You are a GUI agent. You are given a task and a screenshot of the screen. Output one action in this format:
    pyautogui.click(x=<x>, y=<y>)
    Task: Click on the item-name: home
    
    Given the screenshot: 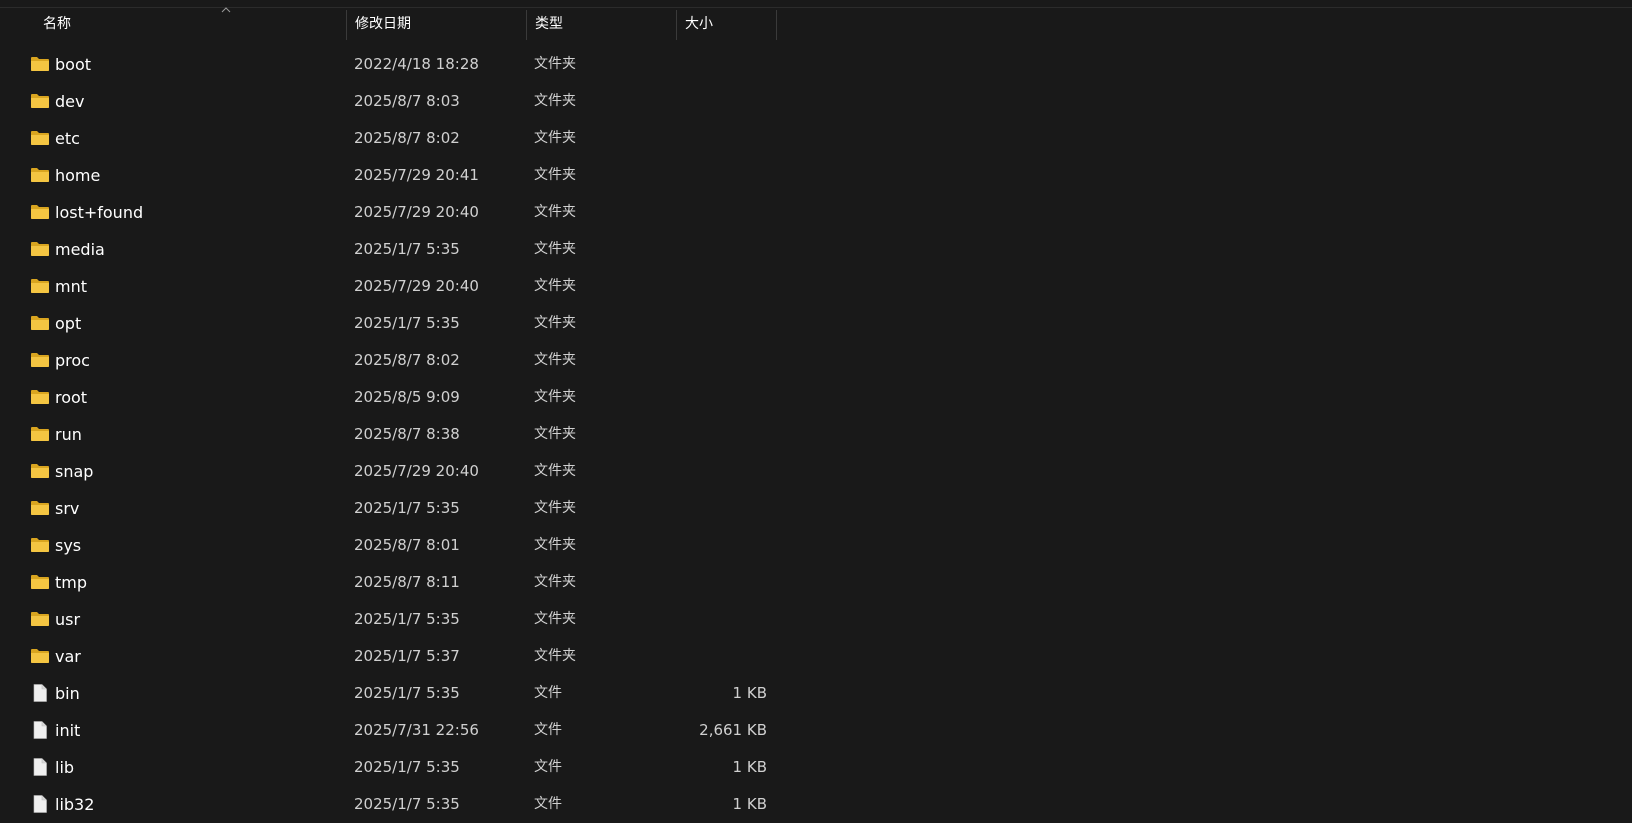 What is the action you would take?
    pyautogui.click(x=78, y=175)
    